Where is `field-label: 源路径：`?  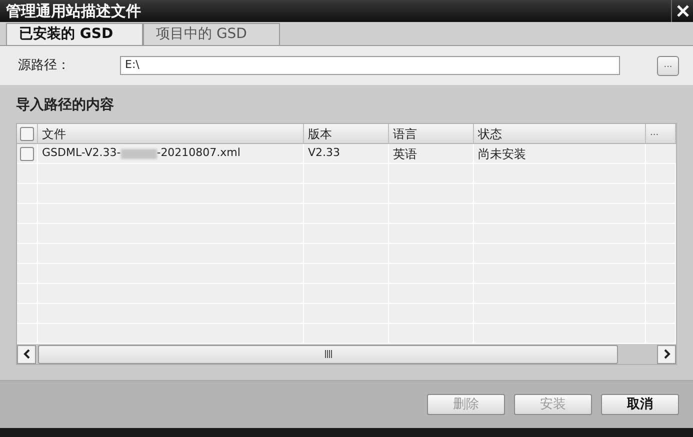
field-label: 源路径： is located at coordinates (44, 65).